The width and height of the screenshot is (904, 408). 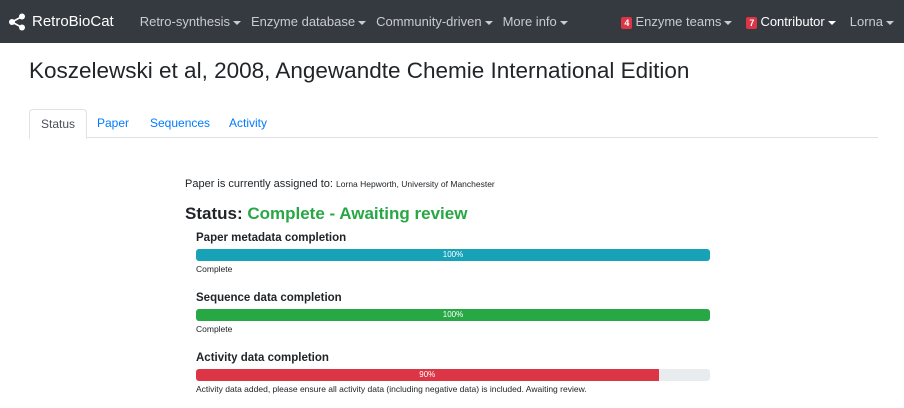 I want to click on progress-label: Paper metadata completion, so click(x=271, y=238).